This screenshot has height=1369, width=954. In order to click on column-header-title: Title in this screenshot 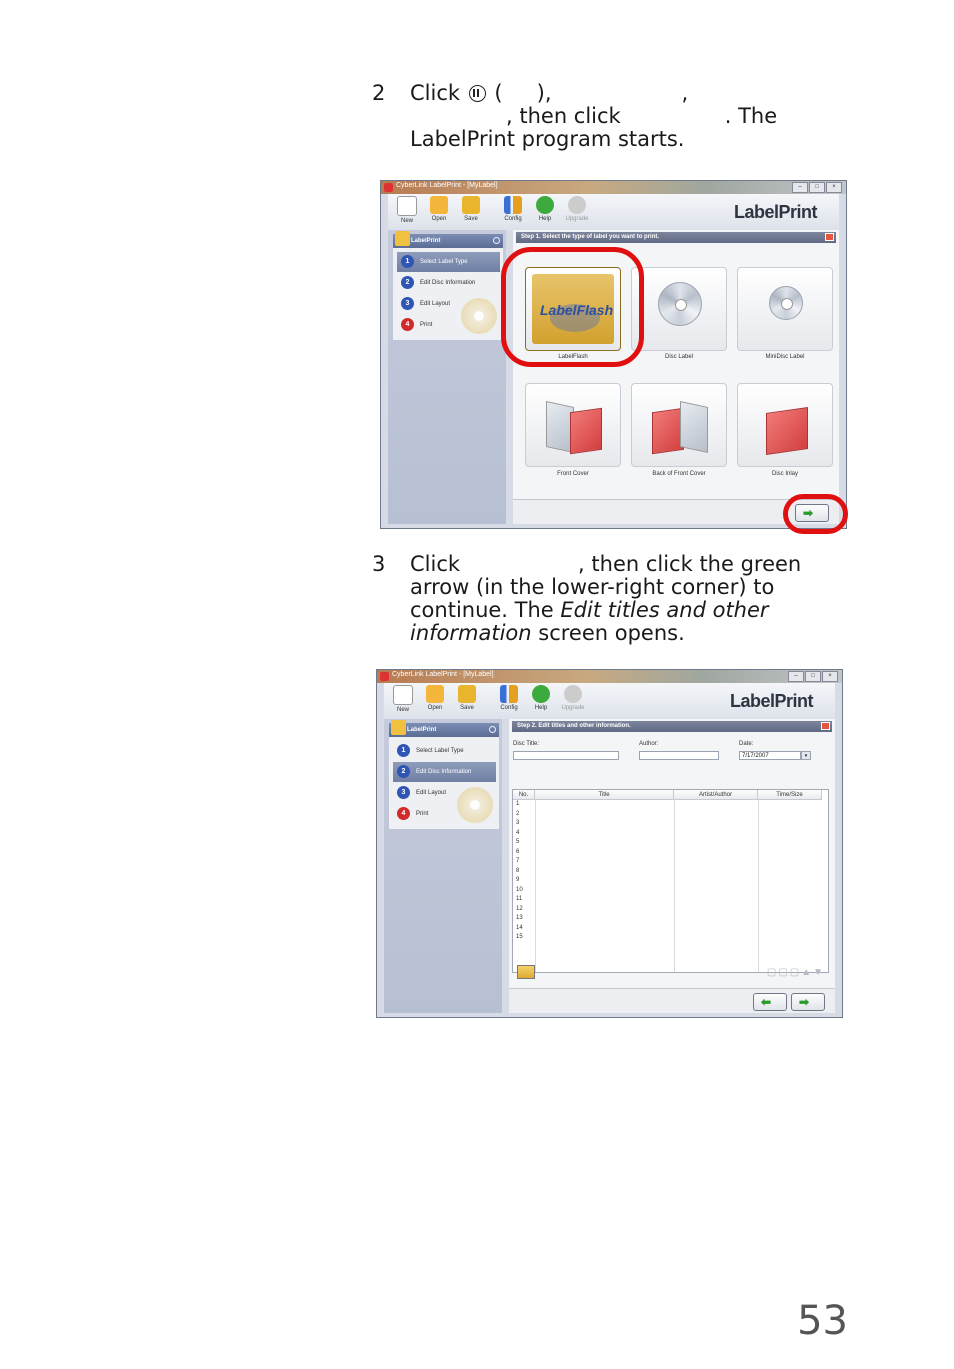, I will do `click(604, 795)`.